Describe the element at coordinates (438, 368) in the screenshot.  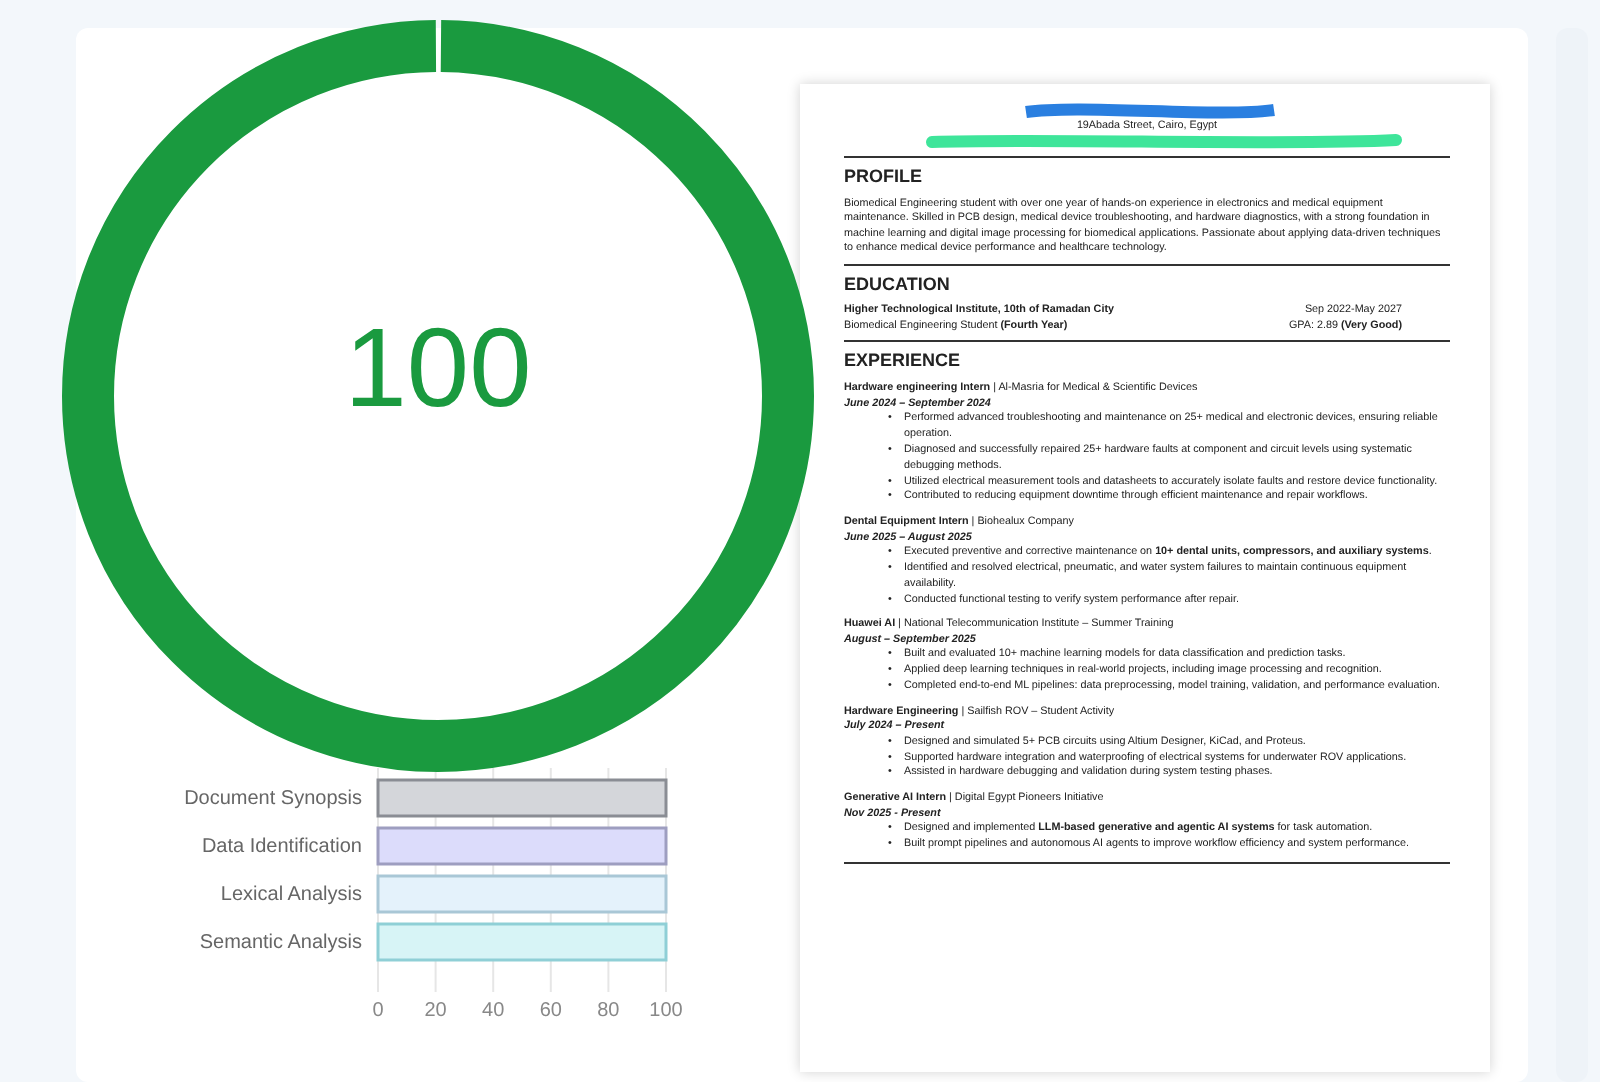
I see `score-value: 100` at that location.